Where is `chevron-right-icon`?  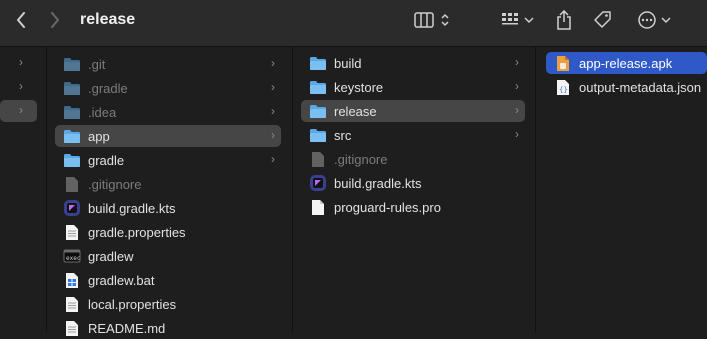 chevron-right-icon is located at coordinates (55, 20).